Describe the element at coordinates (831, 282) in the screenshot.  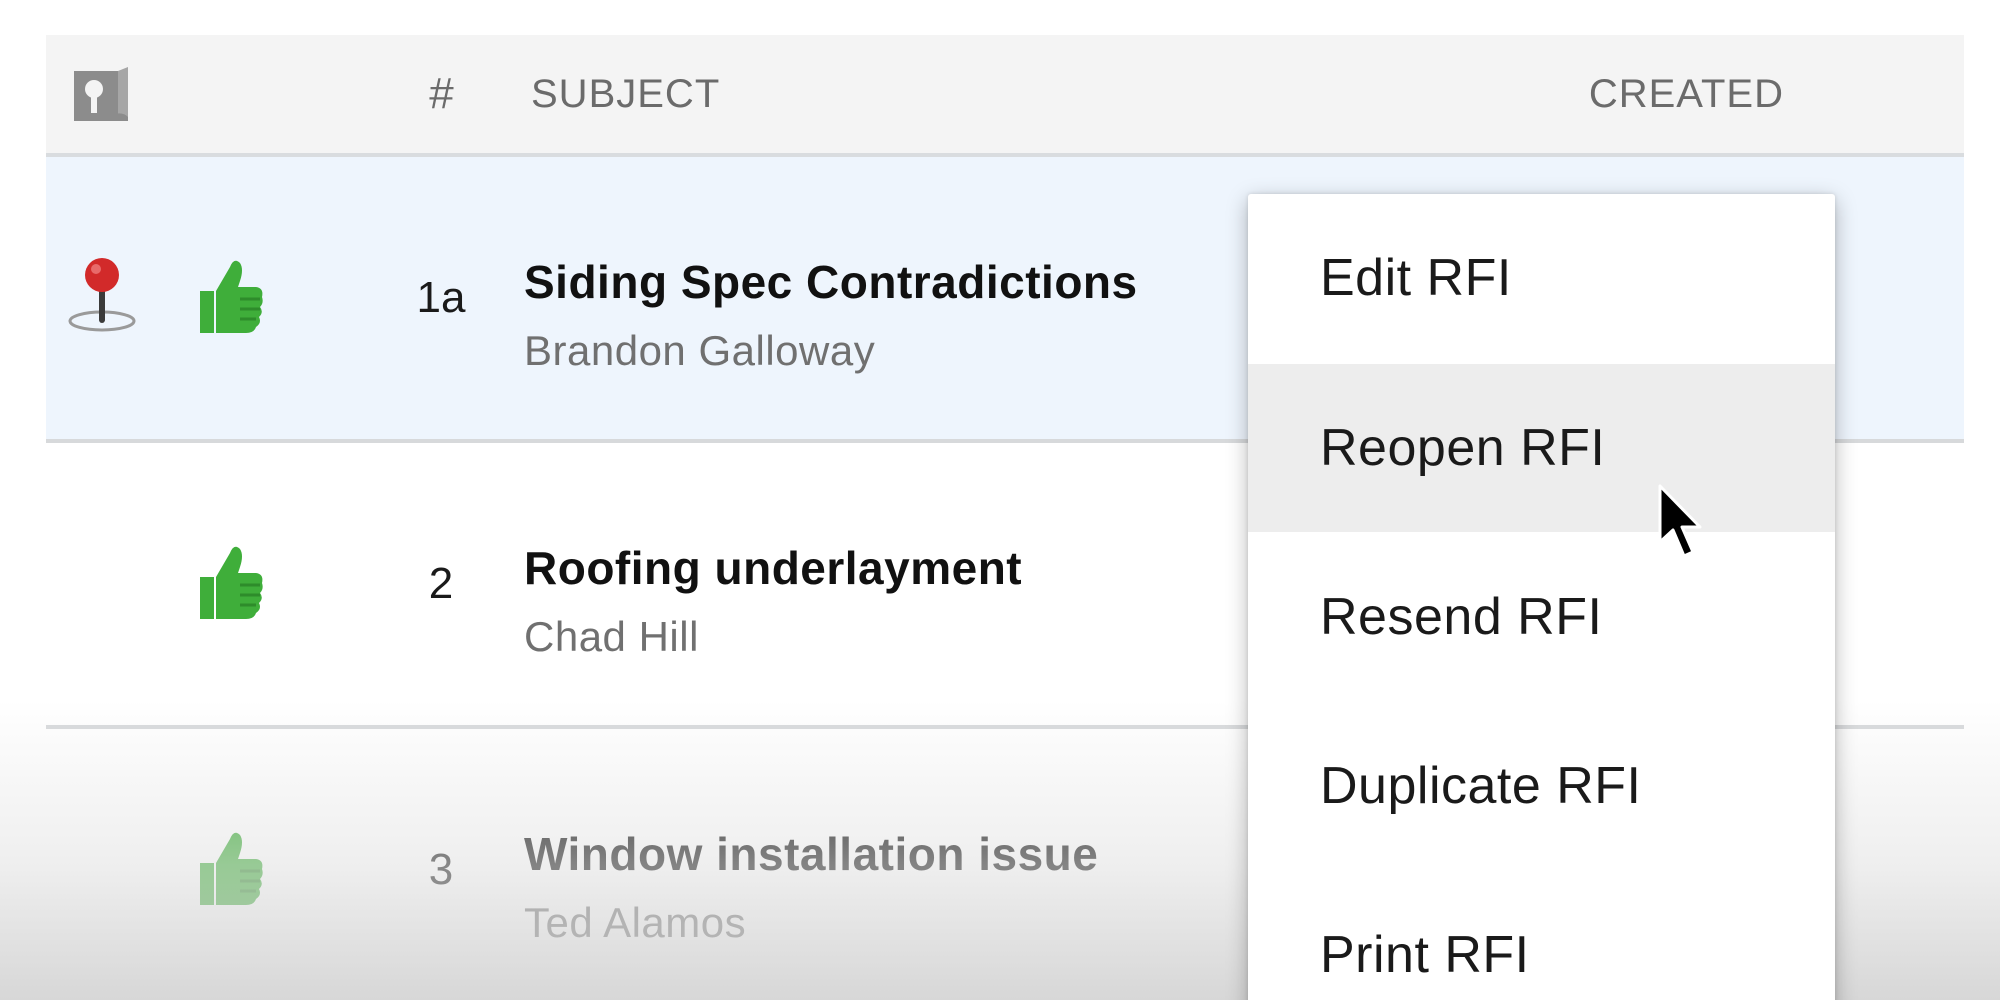
I see `rfi-subject: Siding Spec Contradictions` at that location.